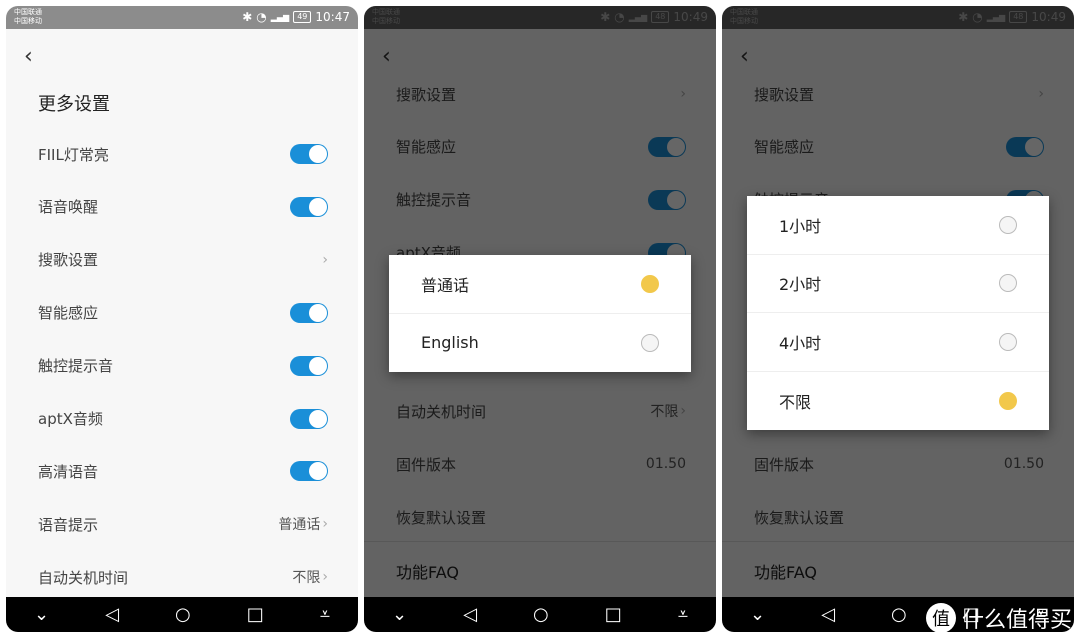  I want to click on setting-value: ›, so click(325, 260).